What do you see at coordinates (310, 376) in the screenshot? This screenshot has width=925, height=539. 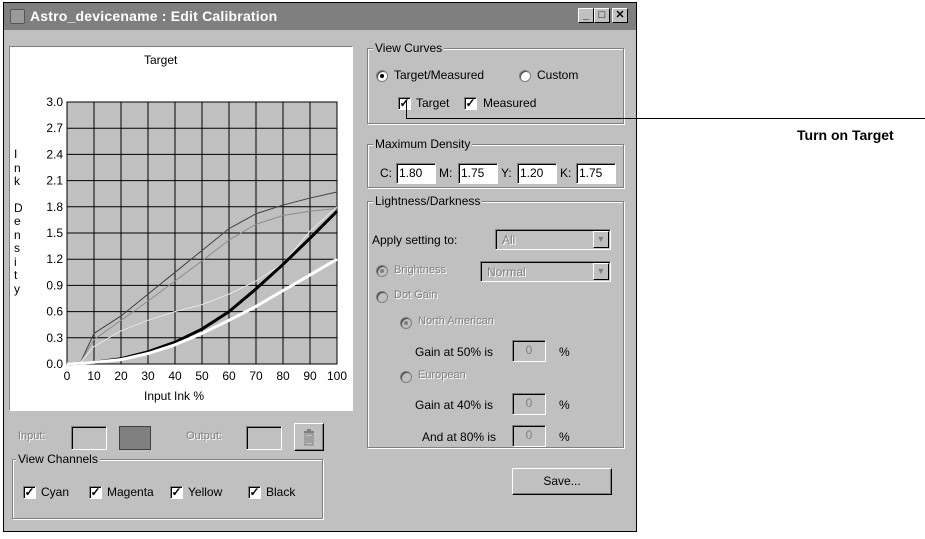 I see `x-tick-label: 90` at bounding box center [310, 376].